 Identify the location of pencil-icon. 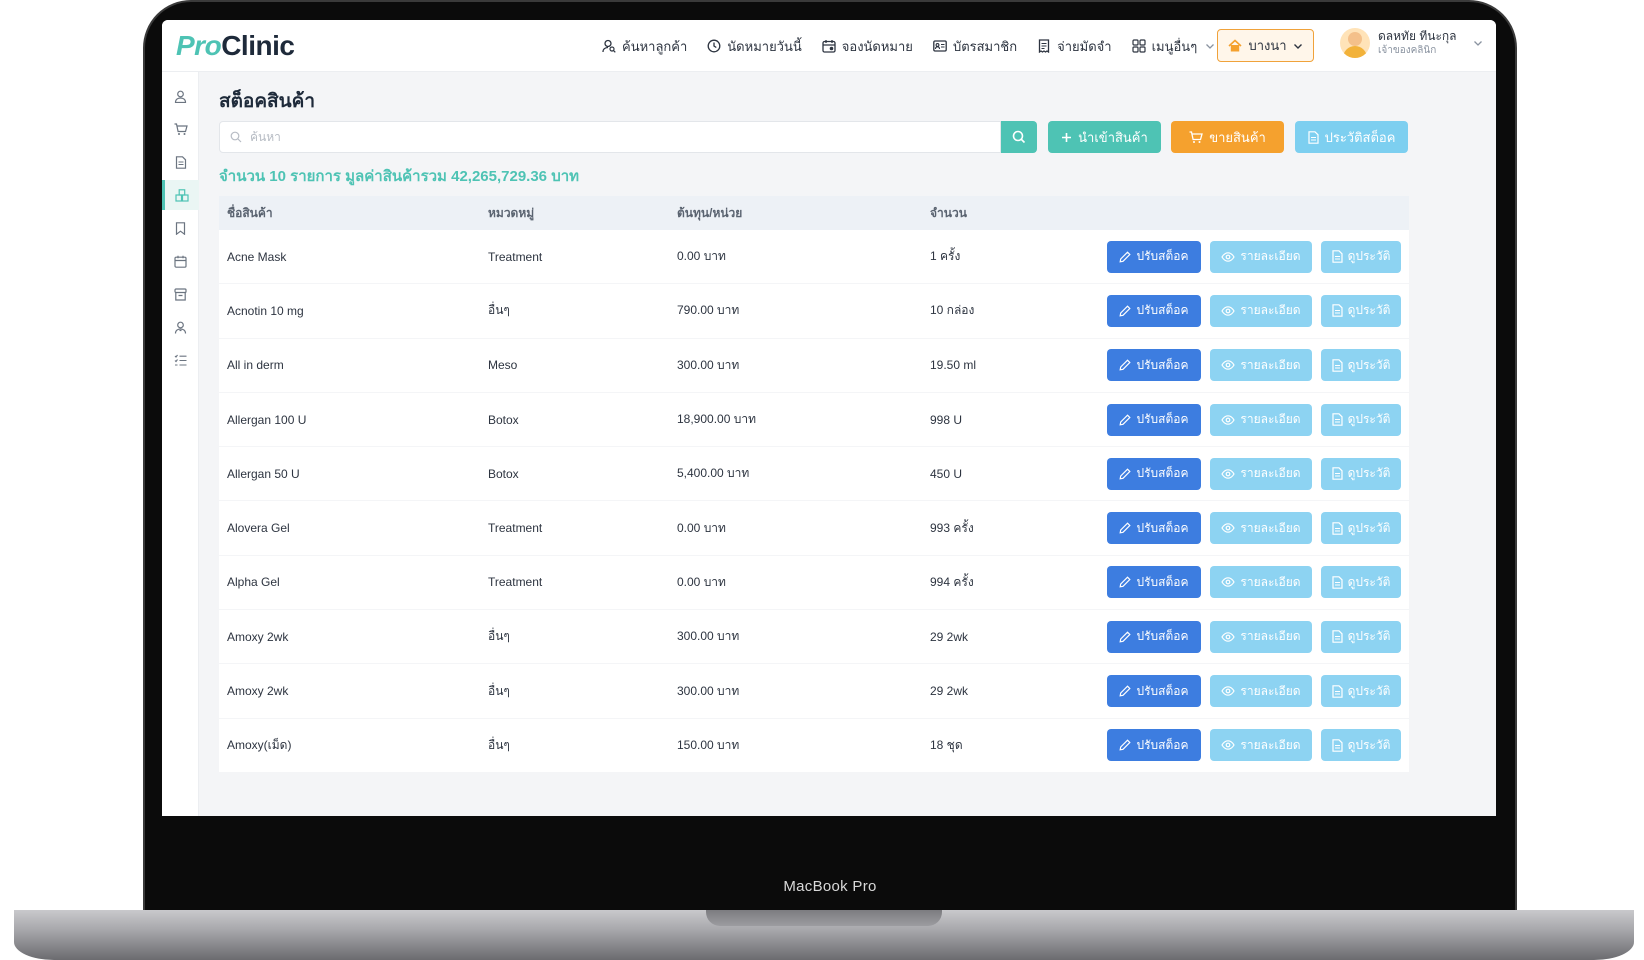
(1125, 474).